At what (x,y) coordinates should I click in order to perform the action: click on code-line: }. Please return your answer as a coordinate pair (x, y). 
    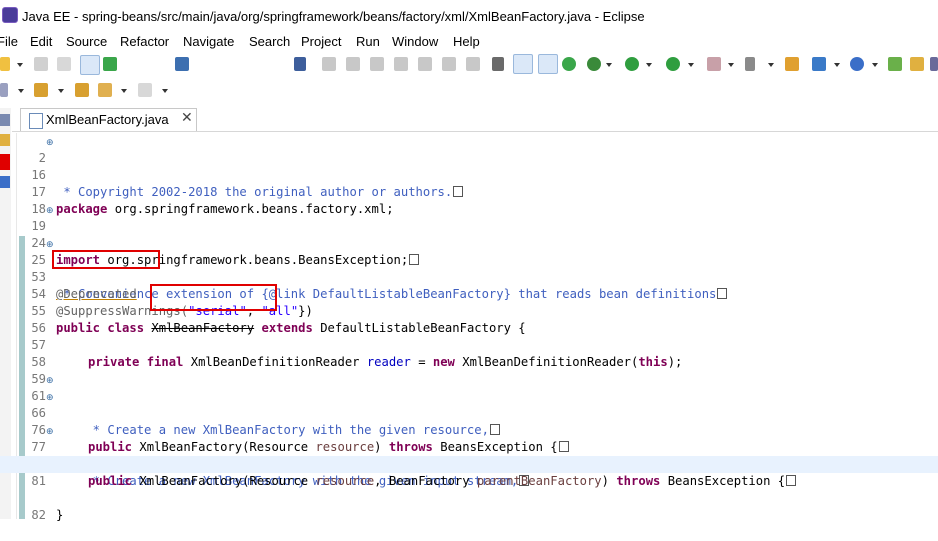
    Looking at the image, I should click on (469, 497).